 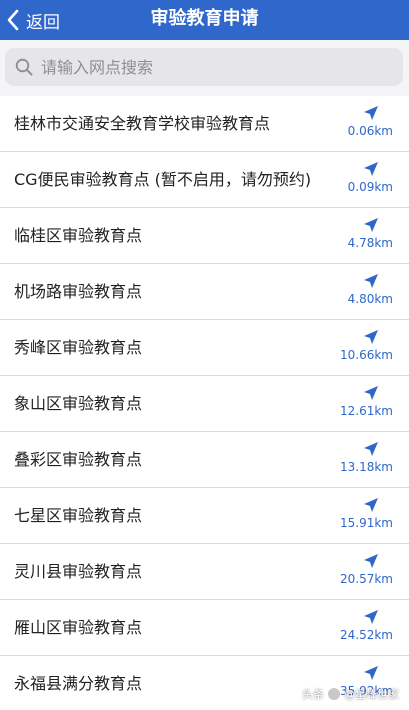 What do you see at coordinates (78, 291) in the screenshot?
I see `location-name: 机场路审验教育点` at bounding box center [78, 291].